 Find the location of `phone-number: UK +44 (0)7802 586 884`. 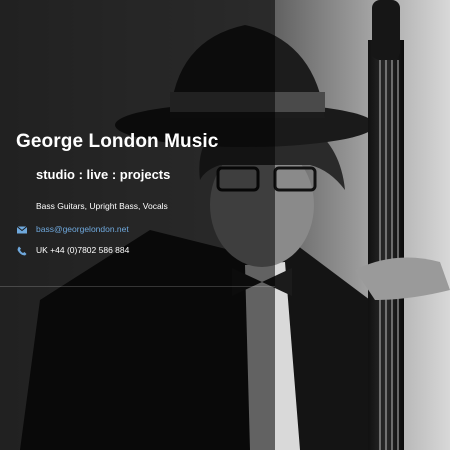

phone-number: UK +44 (0)7802 586 884 is located at coordinates (83, 250).